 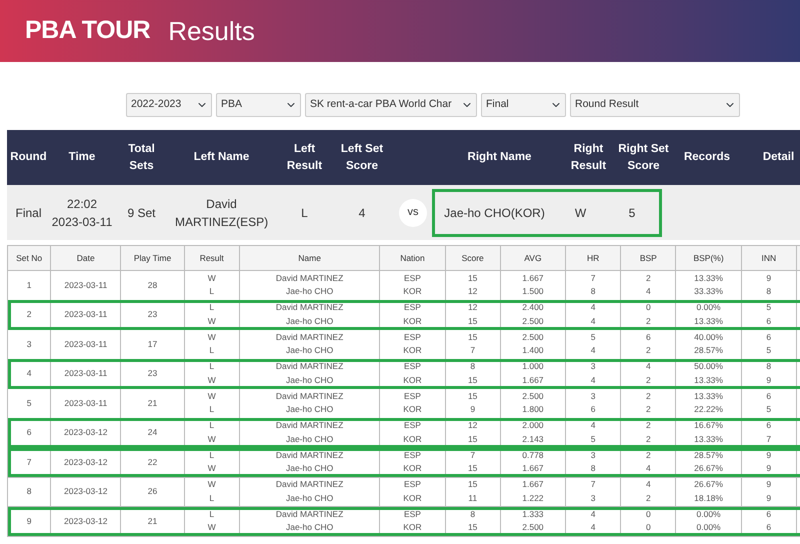 What do you see at coordinates (494, 213) in the screenshot?
I see `table-cell: Jae-ho CHO(KOR)` at bounding box center [494, 213].